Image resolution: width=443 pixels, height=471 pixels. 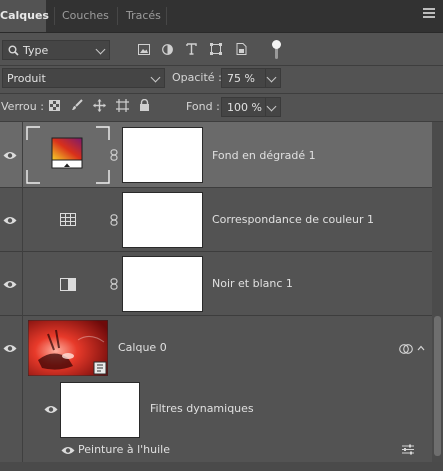 I want to click on blend-mode-value: Produit, so click(x=26, y=78).